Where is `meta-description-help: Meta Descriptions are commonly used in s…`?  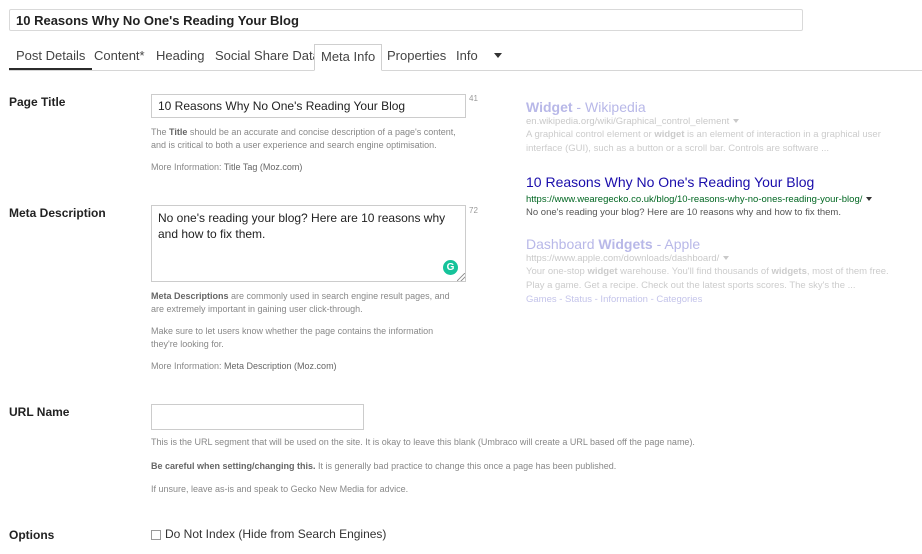
meta-description-help: Meta Descriptions are commonly used in s… is located at coordinates (300, 302).